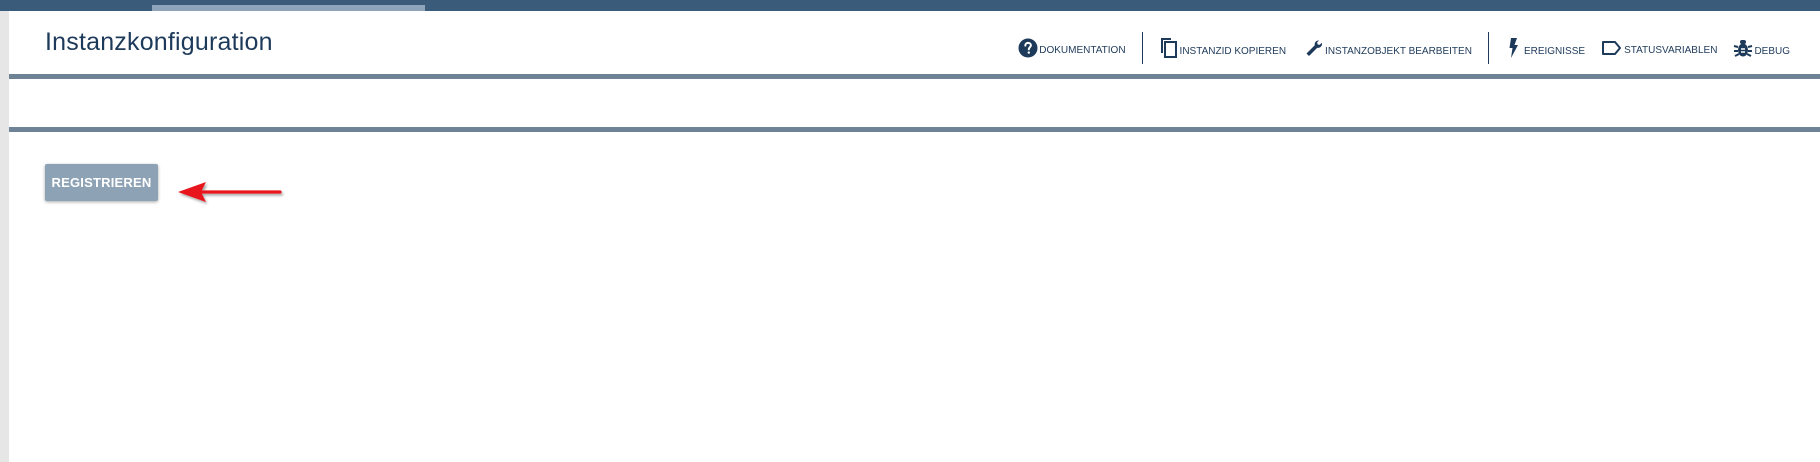 Image resolution: width=1820 pixels, height=462 pixels. Describe the element at coordinates (231, 195) in the screenshot. I see `red-annotation-arrow-icon` at that location.